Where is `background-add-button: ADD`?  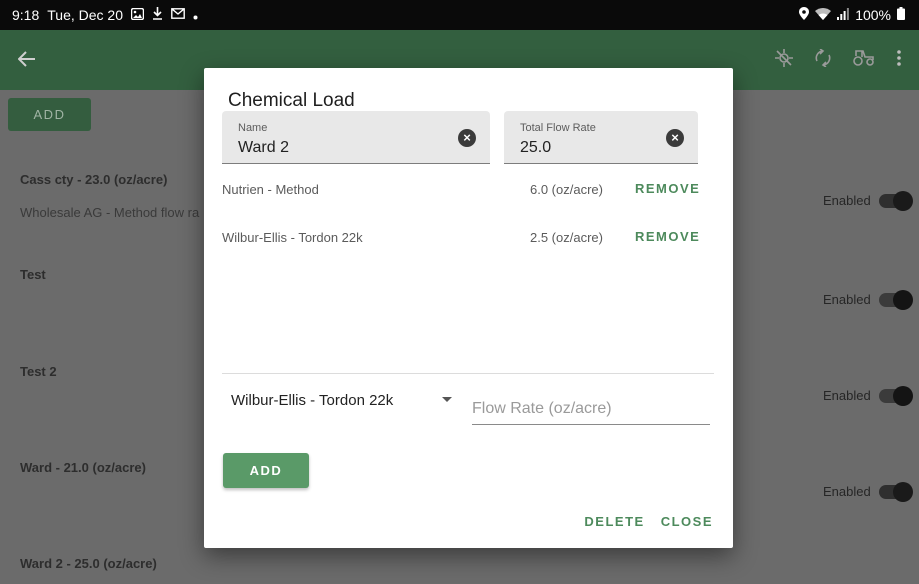 background-add-button: ADD is located at coordinates (49, 114).